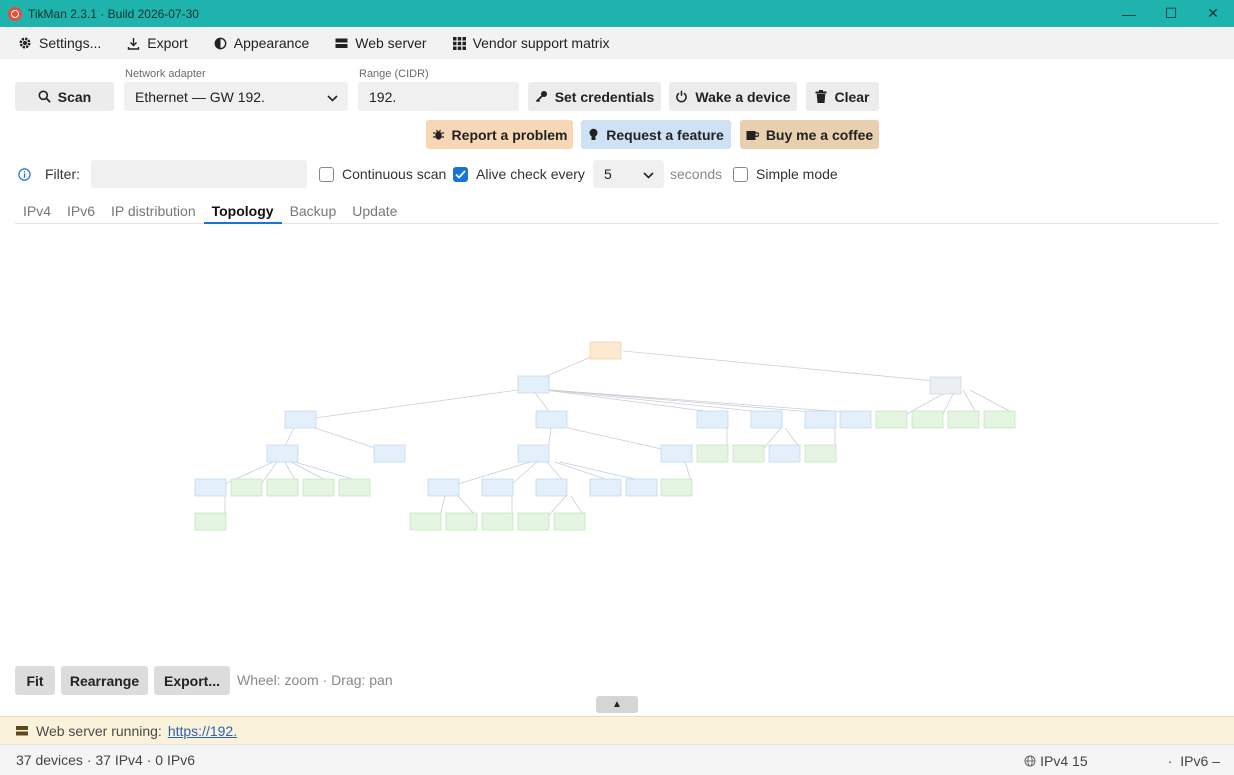 The image size is (1234, 775). I want to click on interval-value: 5, so click(608, 174).